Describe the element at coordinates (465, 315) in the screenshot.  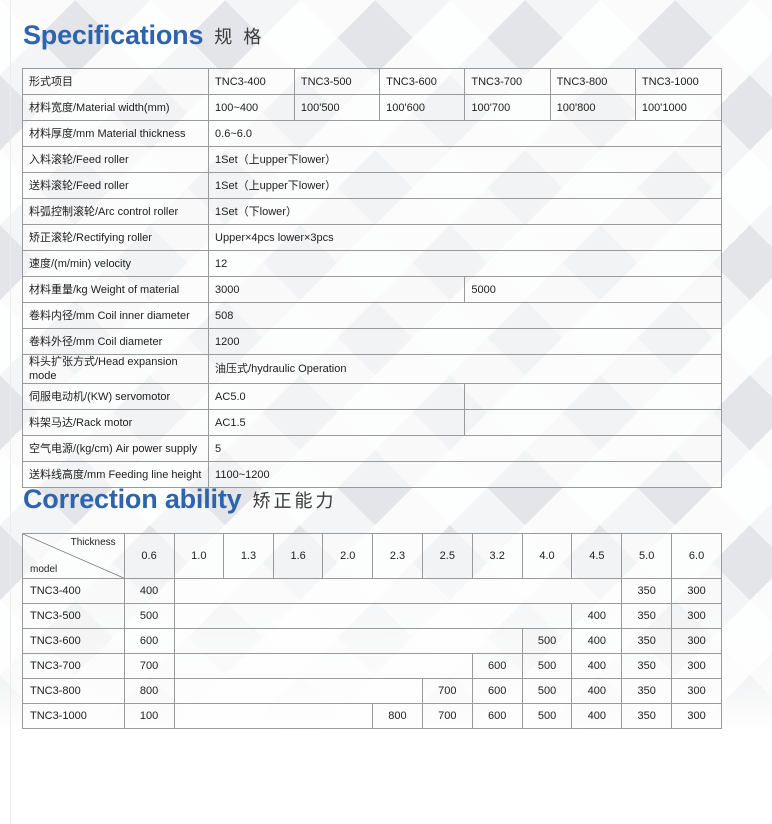
I see `specs-row-value: 508` at that location.